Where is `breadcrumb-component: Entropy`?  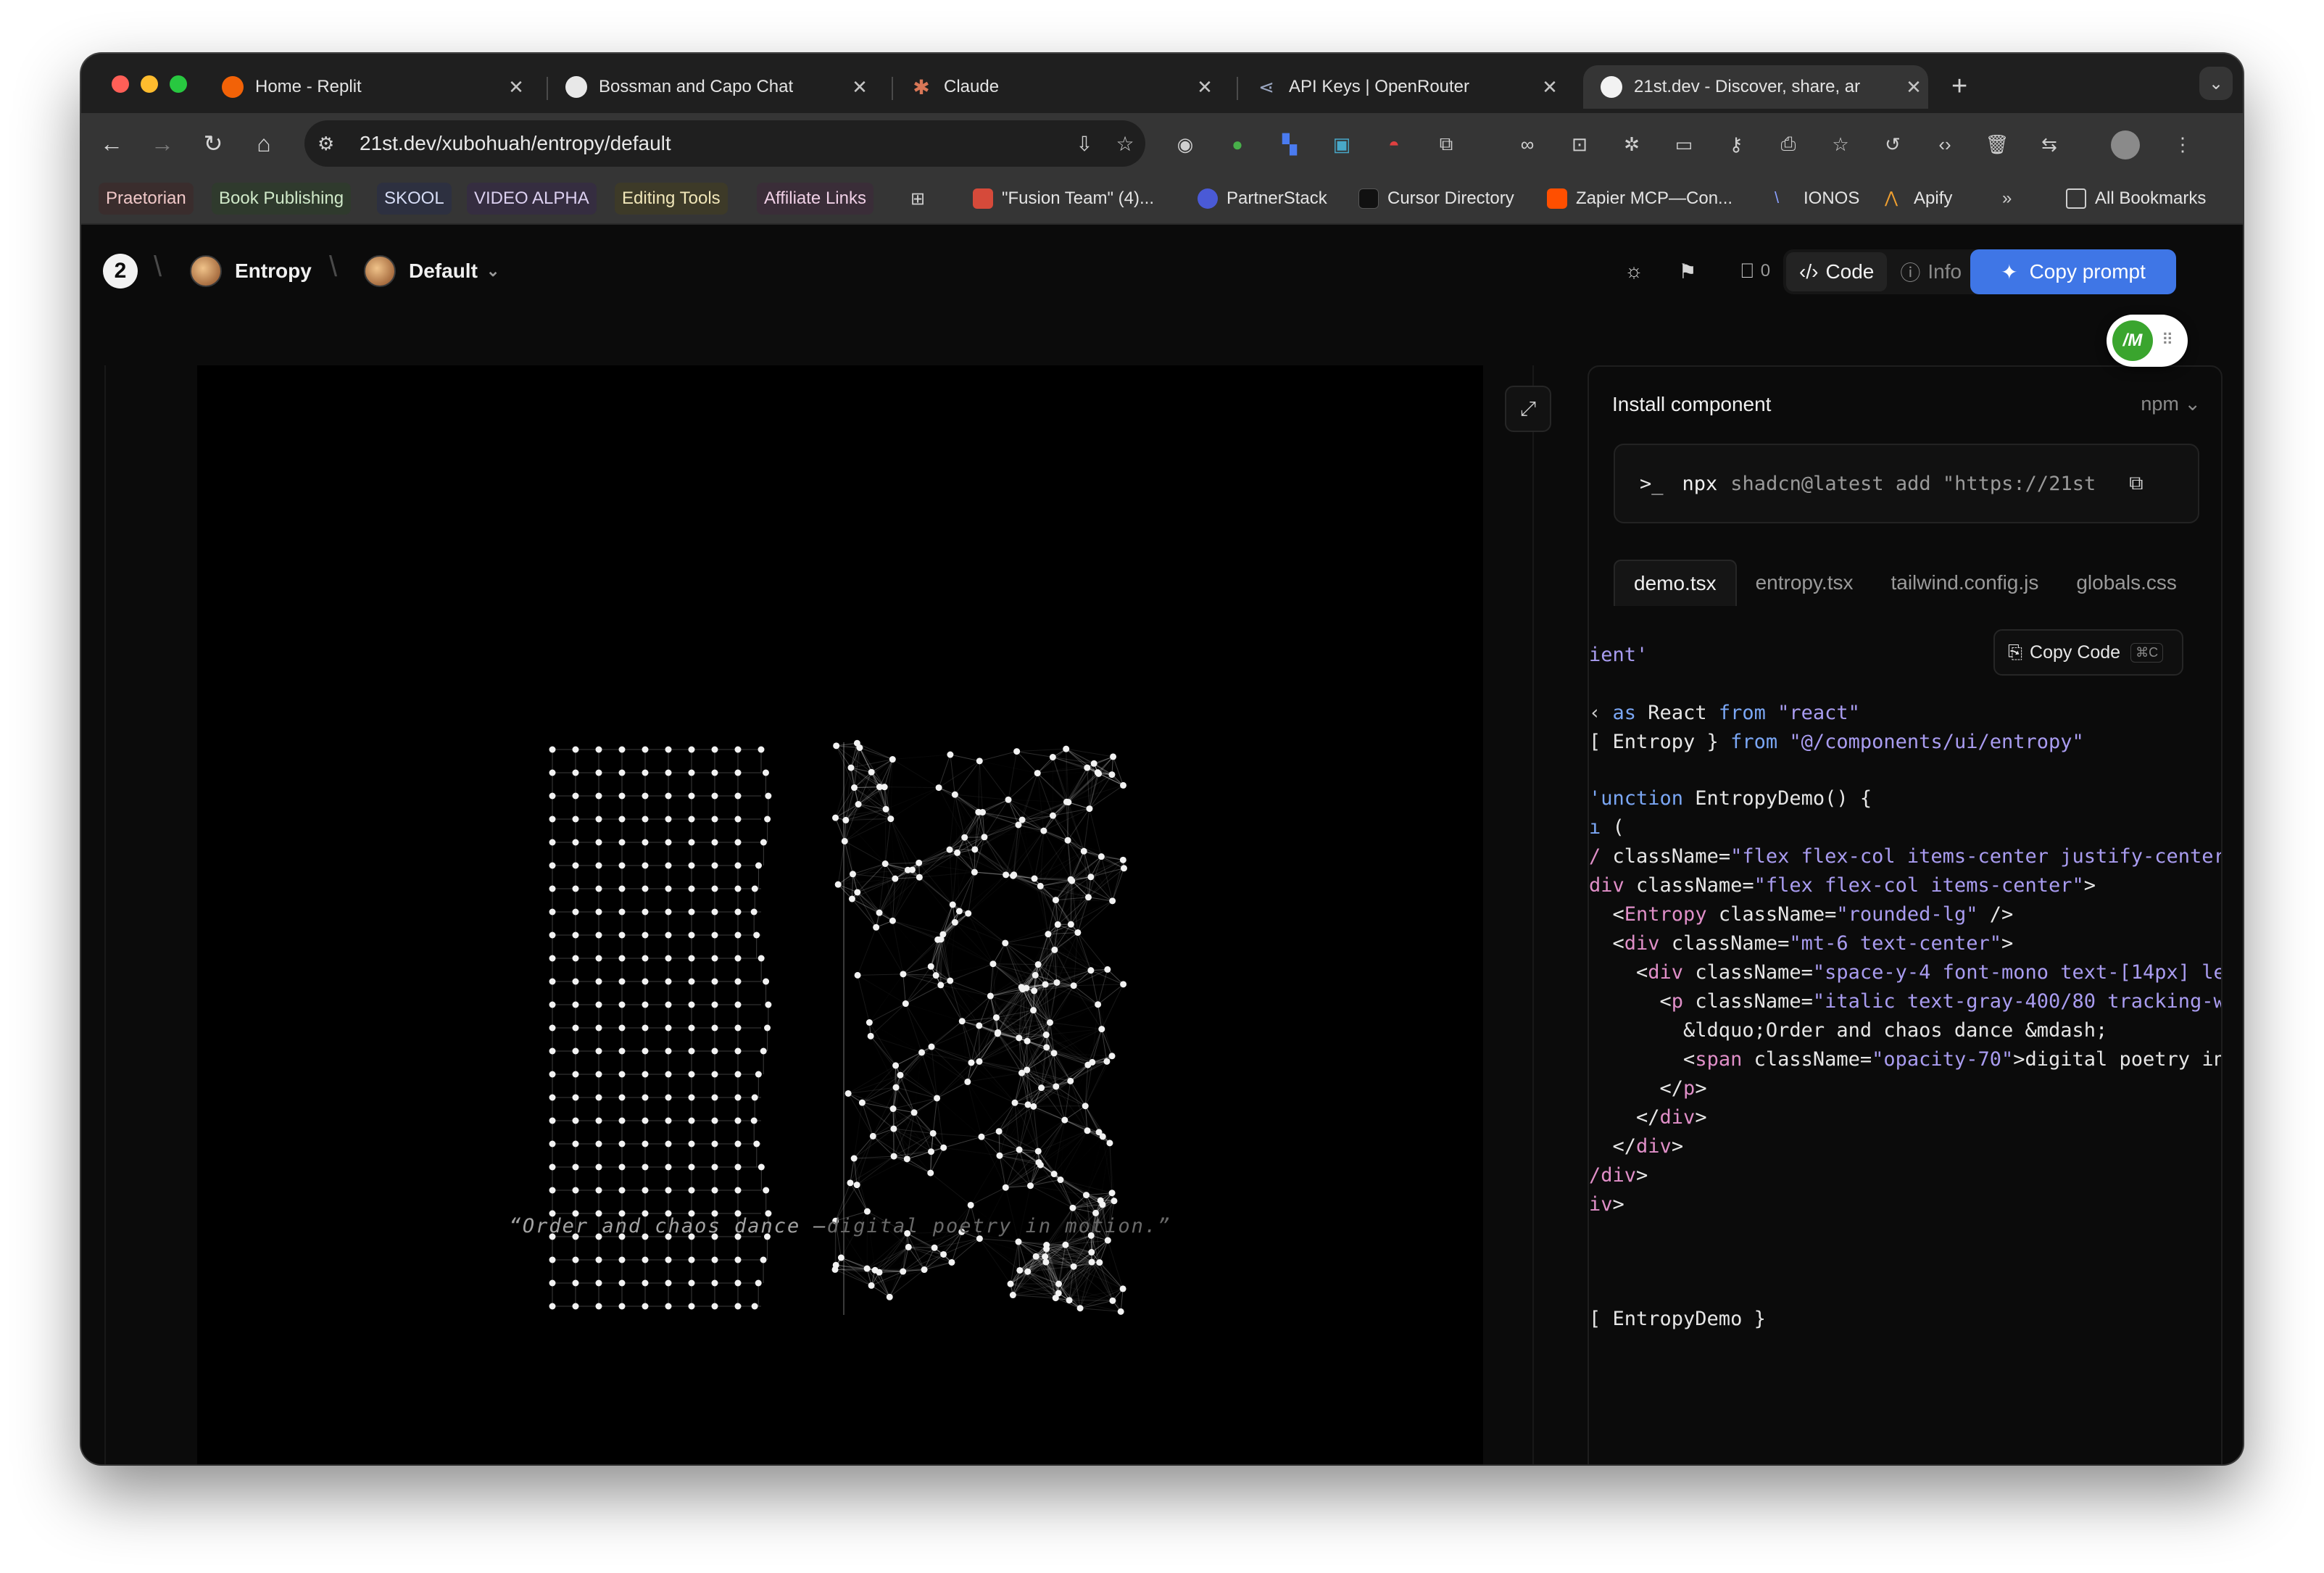
breadcrumb-component: Entropy is located at coordinates (251, 271).